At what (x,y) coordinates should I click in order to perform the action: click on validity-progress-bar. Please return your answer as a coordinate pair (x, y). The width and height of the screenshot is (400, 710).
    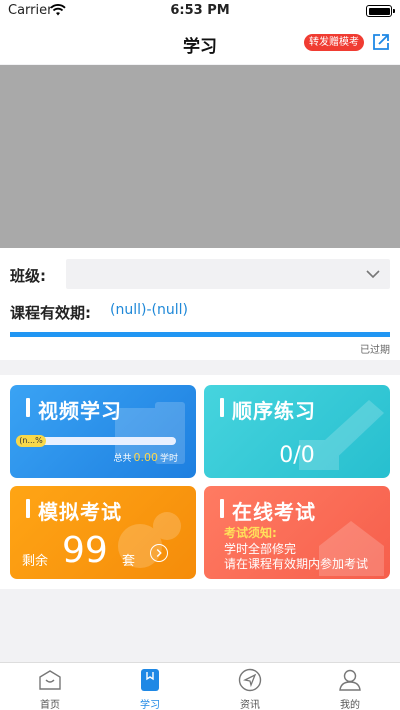
    Looking at the image, I should click on (200, 334).